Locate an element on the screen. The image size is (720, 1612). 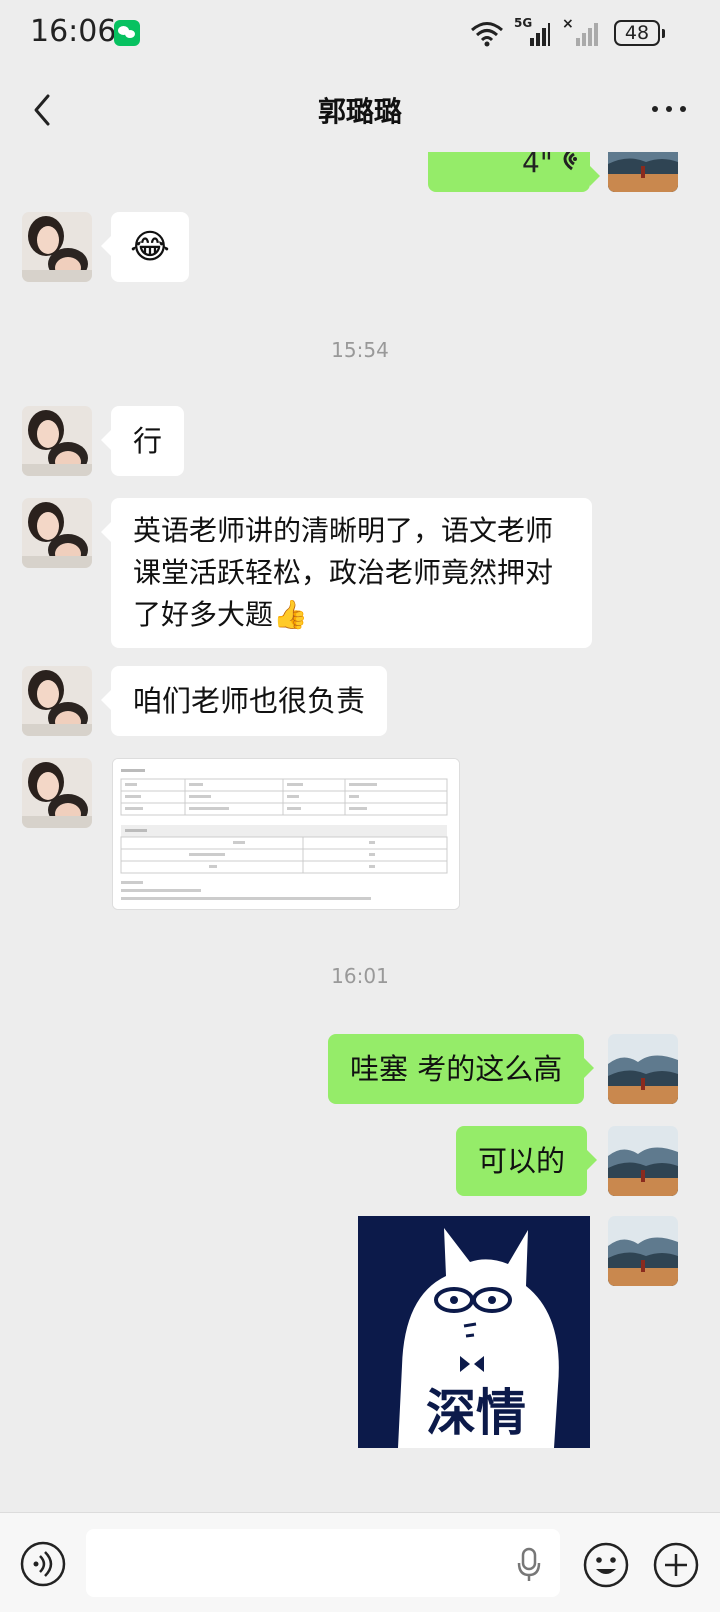
signal-empty-icon is located at coordinates (587, 34).